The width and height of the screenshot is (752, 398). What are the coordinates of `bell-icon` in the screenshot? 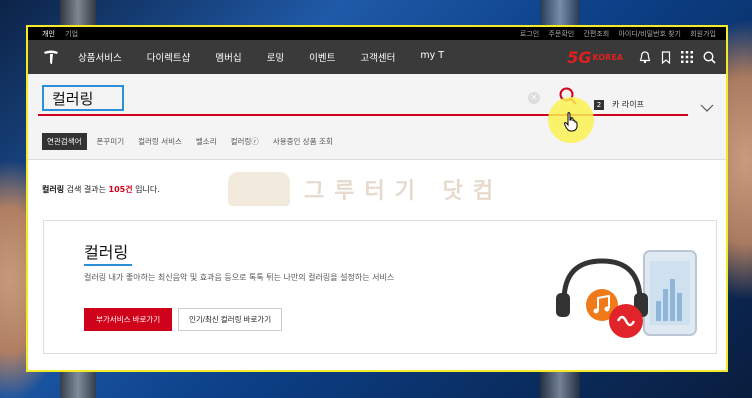 It's located at (645, 57).